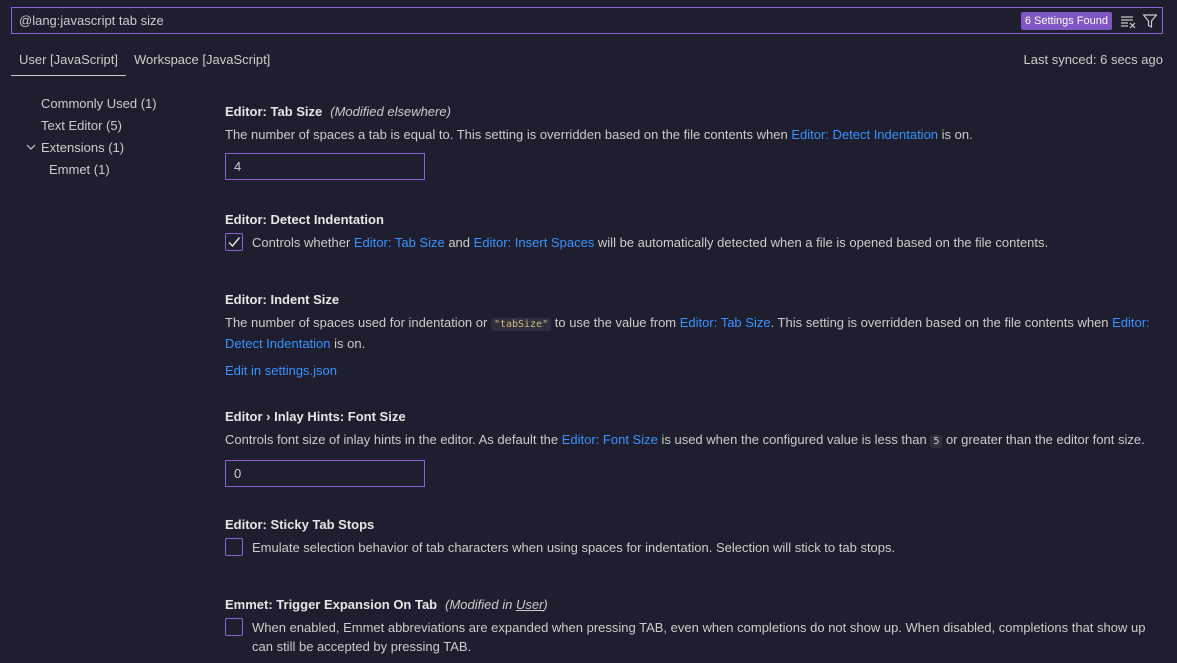 The image size is (1177, 663). I want to click on modified-prefix: (Modified in, so click(480, 604).